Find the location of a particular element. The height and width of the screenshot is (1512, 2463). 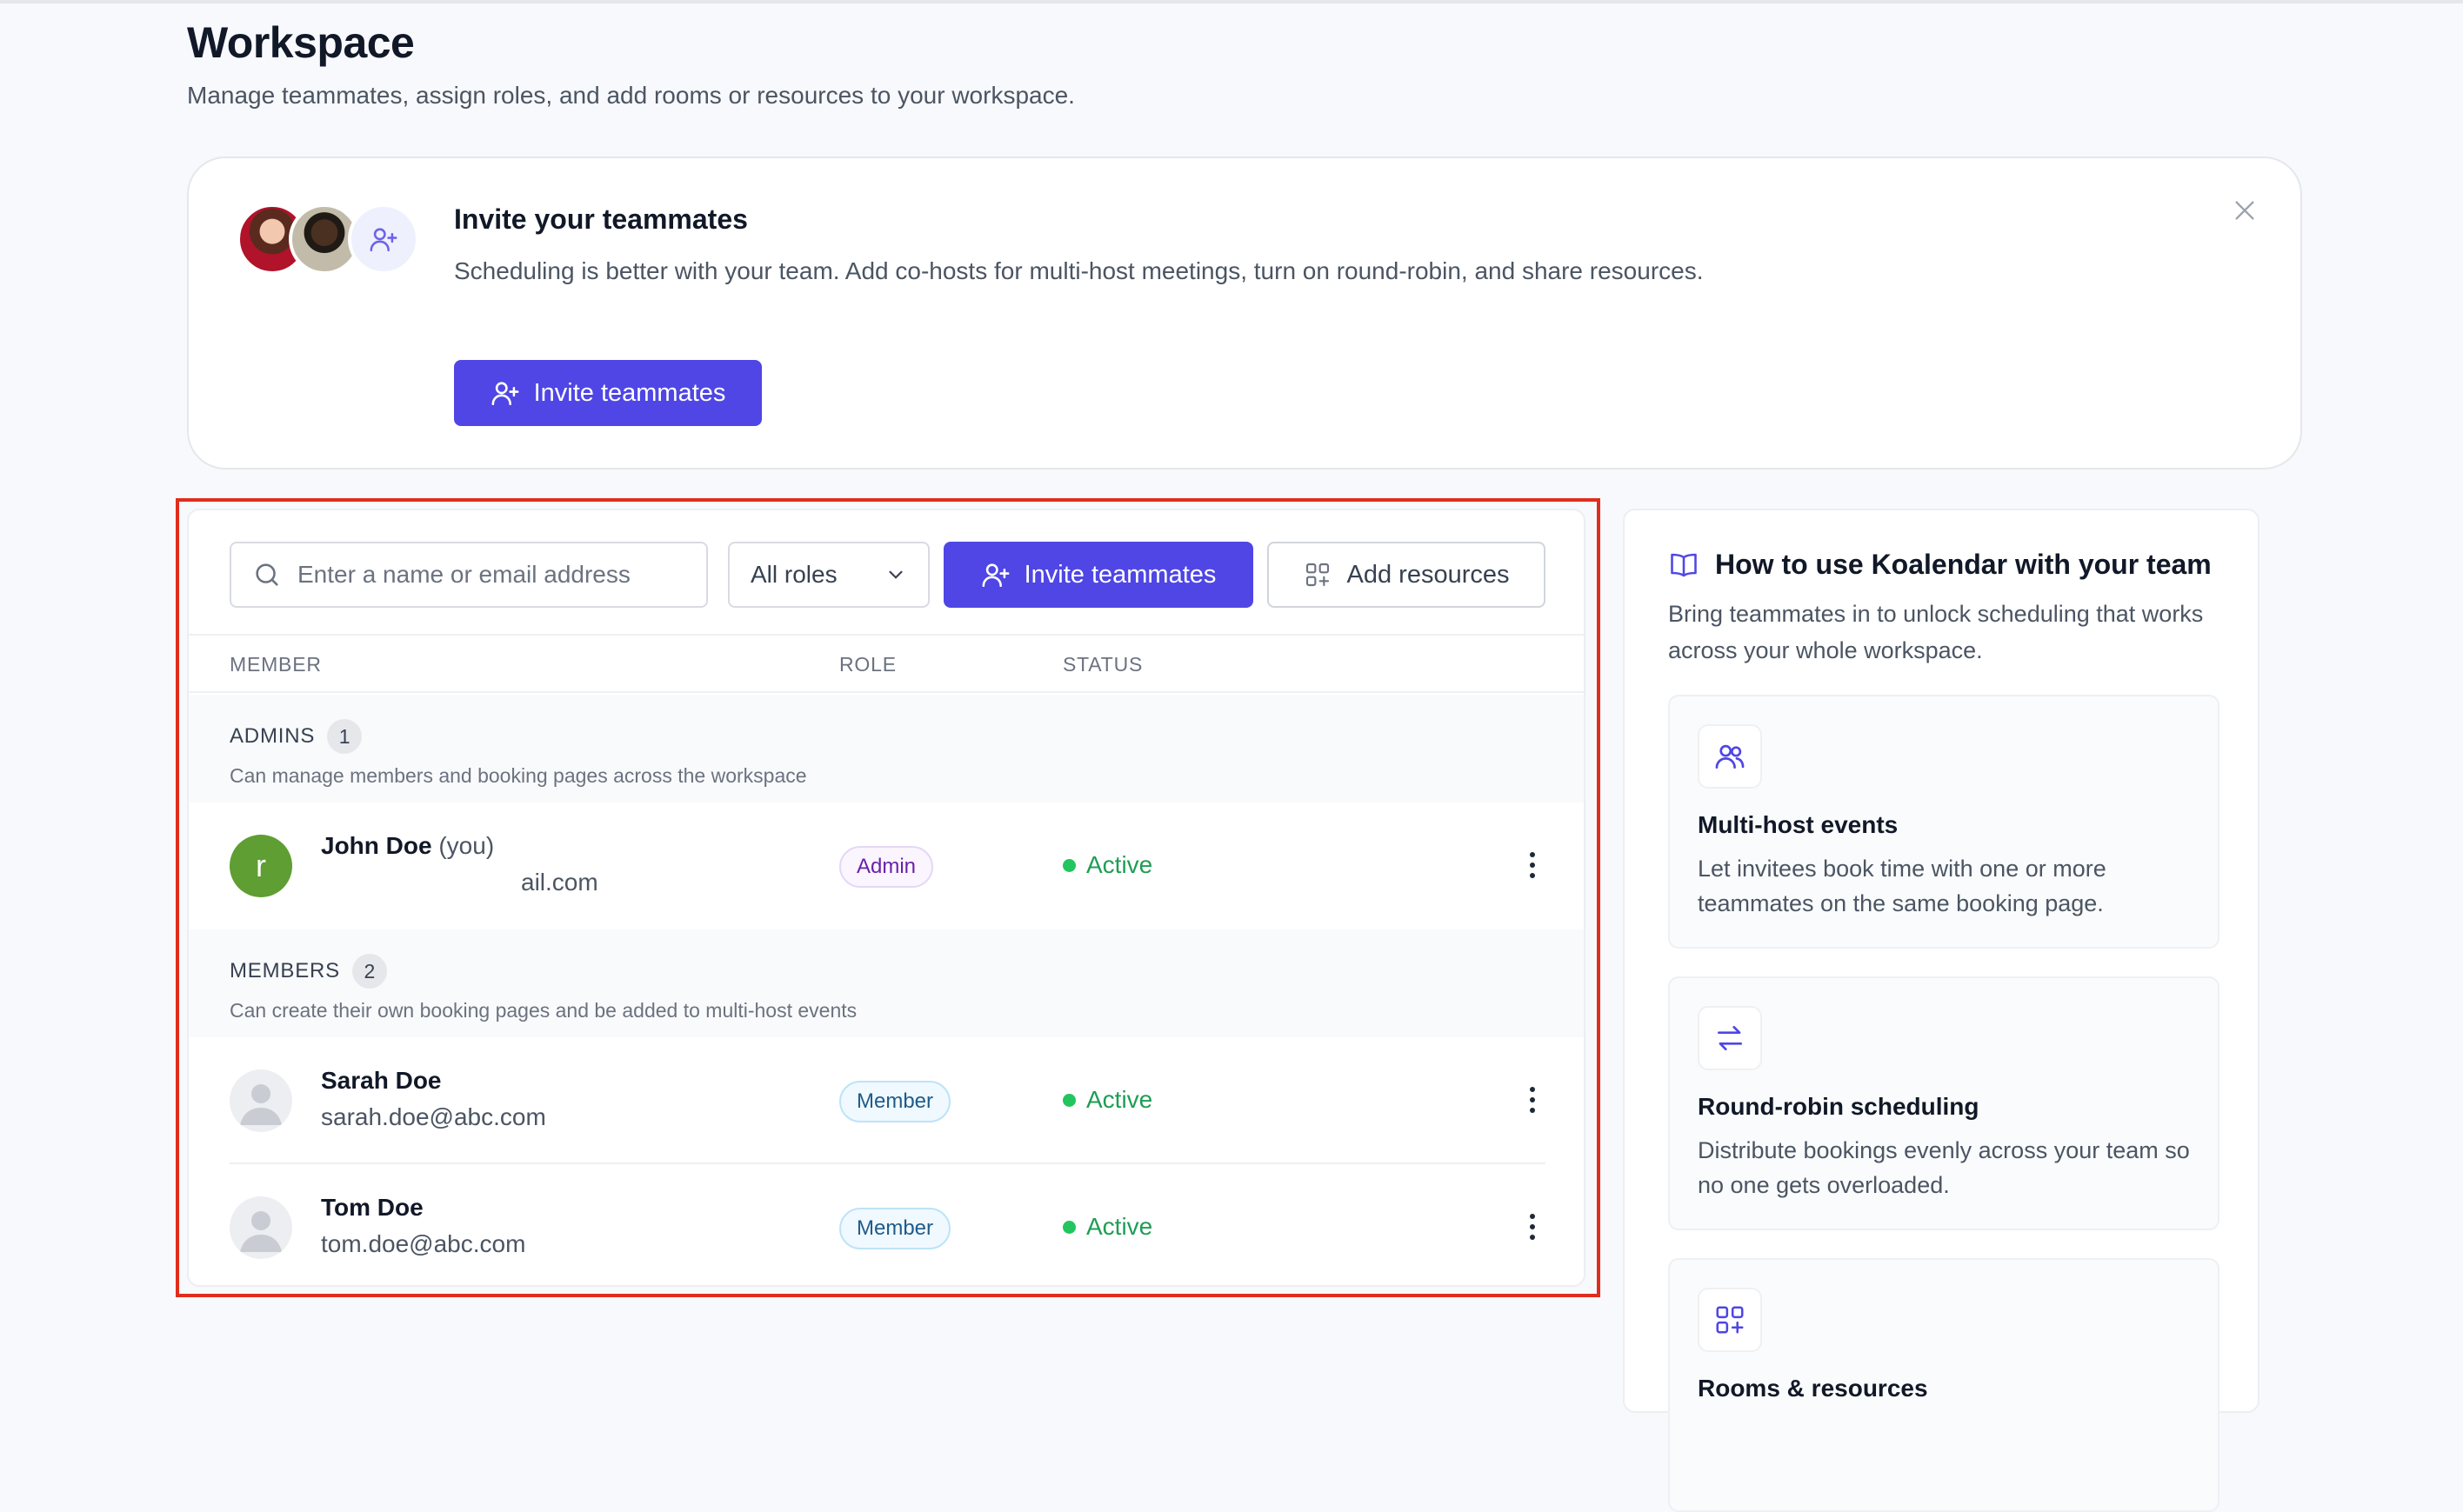

table-row: r John Doe (you) ail.com Admin Active is located at coordinates (886, 866).